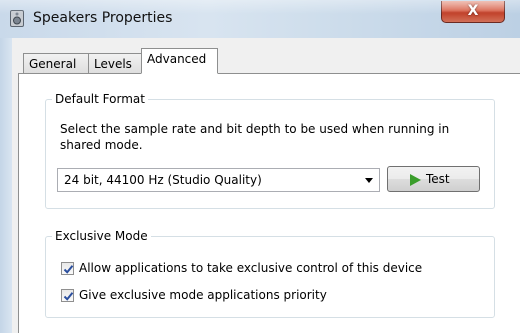 This screenshot has height=333, width=520. Describe the element at coordinates (260, 19) in the screenshot. I see `title-bar: Speakers Properties X` at that location.